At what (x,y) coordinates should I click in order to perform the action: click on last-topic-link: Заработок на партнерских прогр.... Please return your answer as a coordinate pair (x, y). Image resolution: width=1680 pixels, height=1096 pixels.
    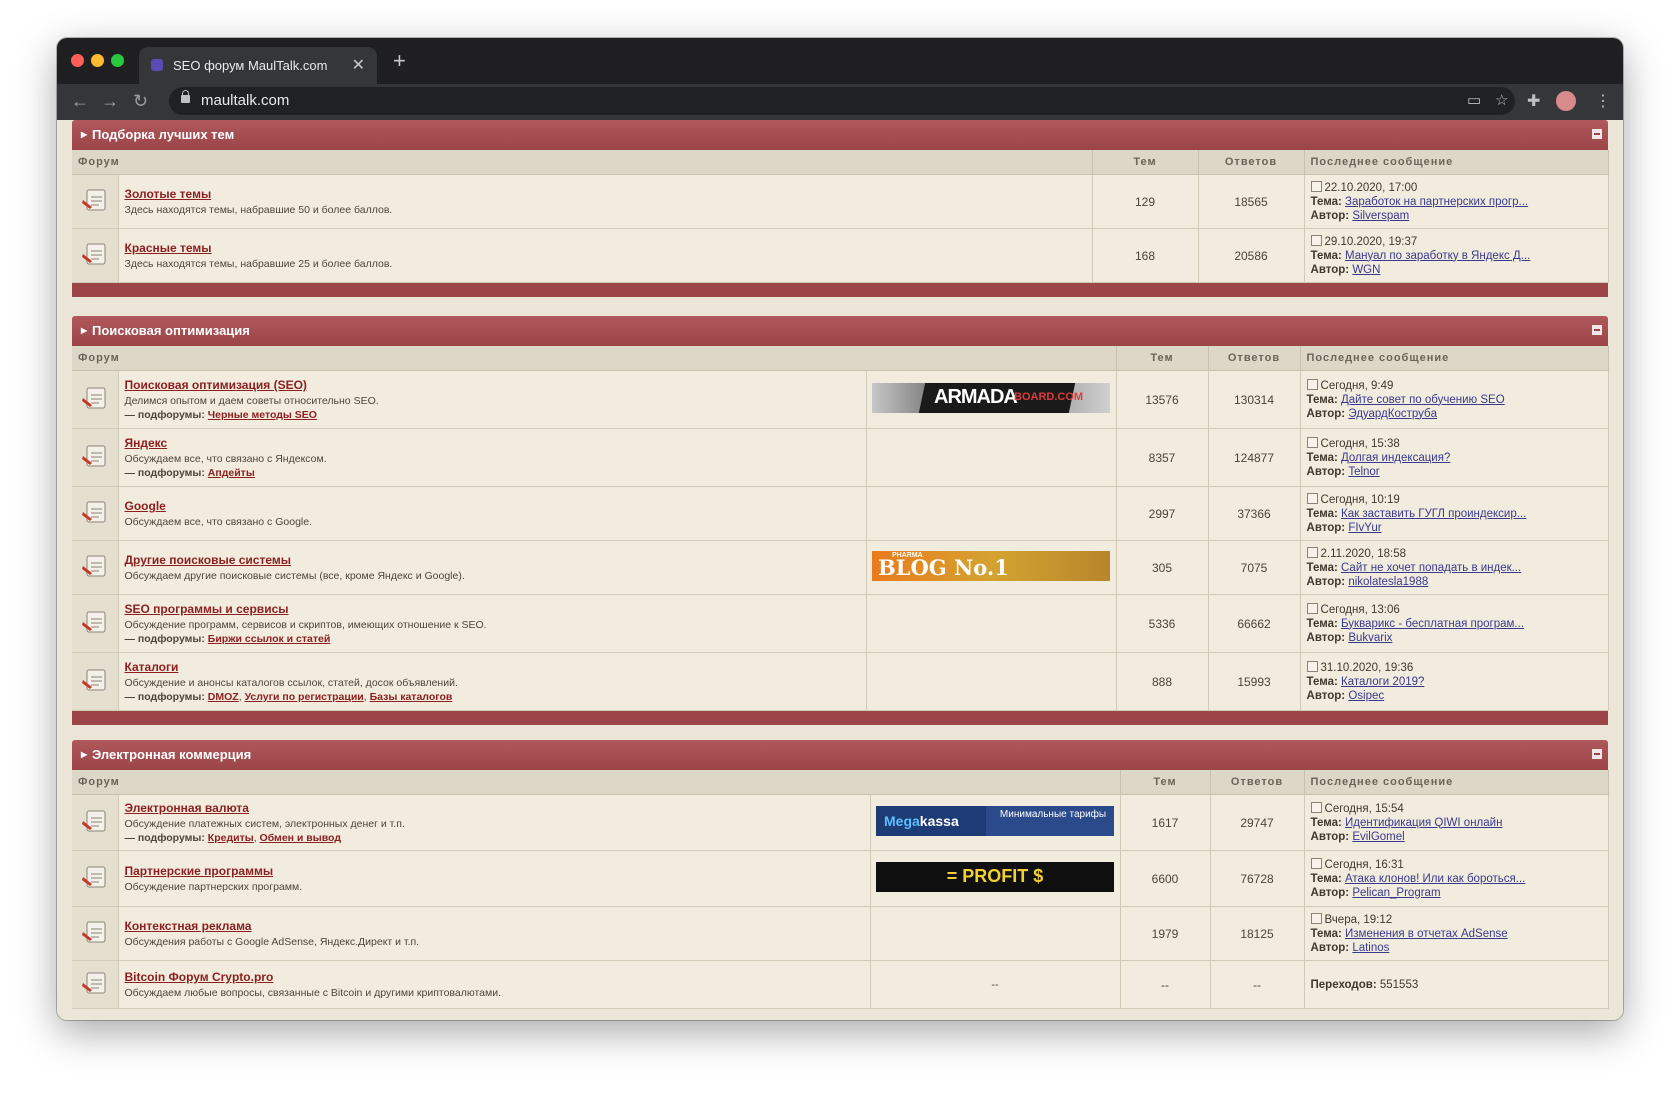
    Looking at the image, I should click on (1436, 202).